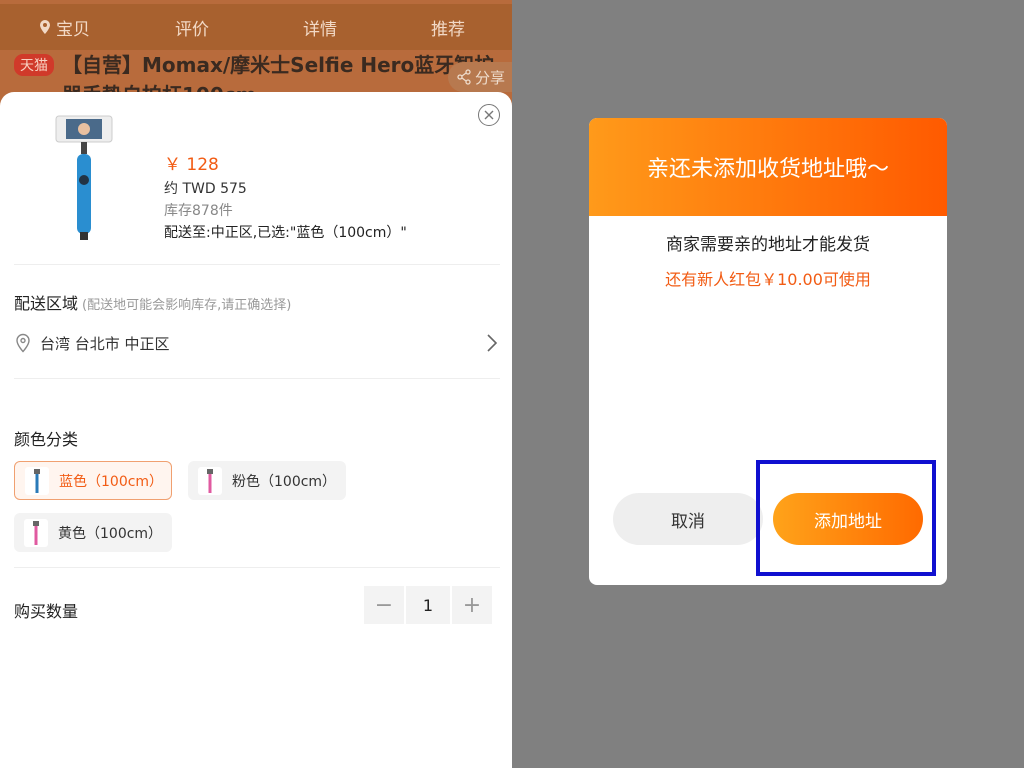 This screenshot has height=768, width=1024. I want to click on decrease-button: −, so click(384, 605).